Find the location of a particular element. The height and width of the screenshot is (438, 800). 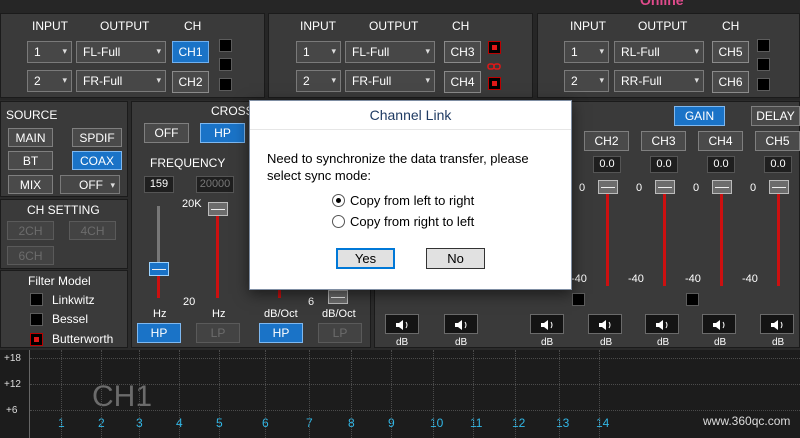

link-toggle-1b is located at coordinates (225, 64).